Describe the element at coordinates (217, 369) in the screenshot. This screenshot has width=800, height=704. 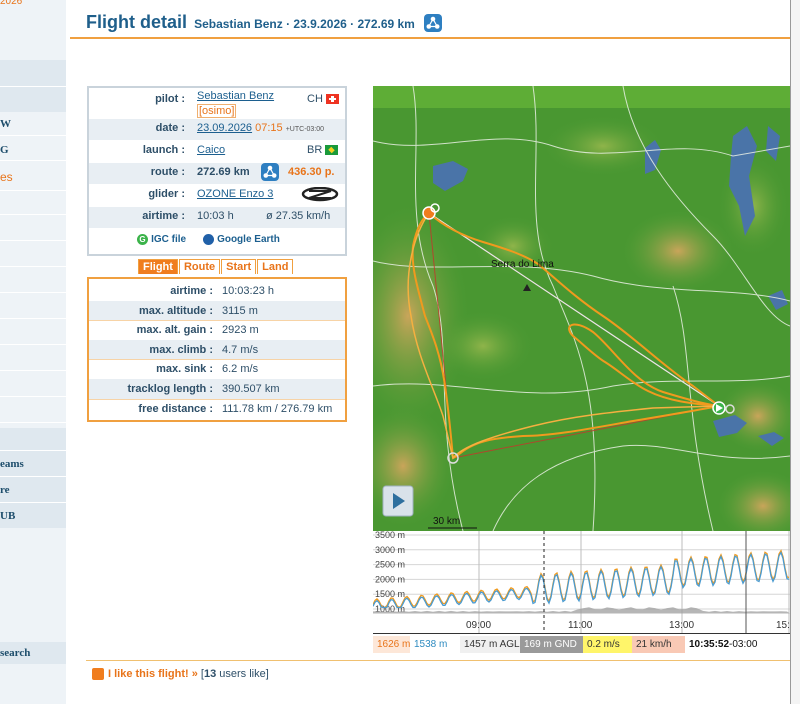
I see `stats-row: max. sink :6.2 m/s` at that location.